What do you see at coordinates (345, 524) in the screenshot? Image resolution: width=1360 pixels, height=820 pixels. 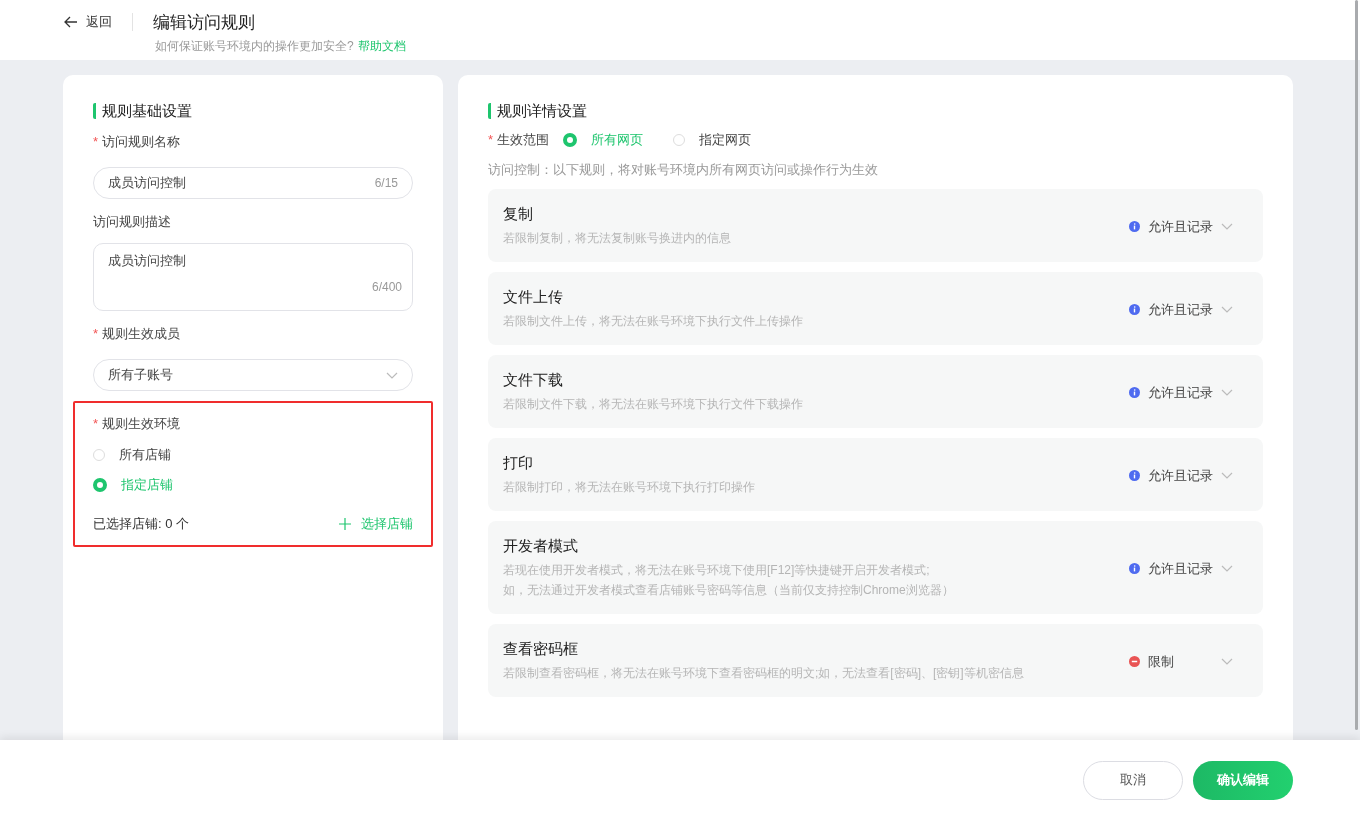 I see `plus-icon` at bounding box center [345, 524].